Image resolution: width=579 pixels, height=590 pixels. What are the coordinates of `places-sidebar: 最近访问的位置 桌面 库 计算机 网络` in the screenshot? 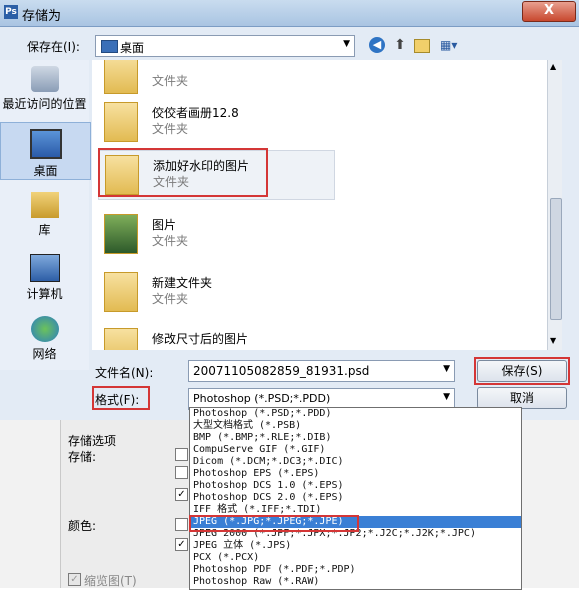 It's located at (45, 215).